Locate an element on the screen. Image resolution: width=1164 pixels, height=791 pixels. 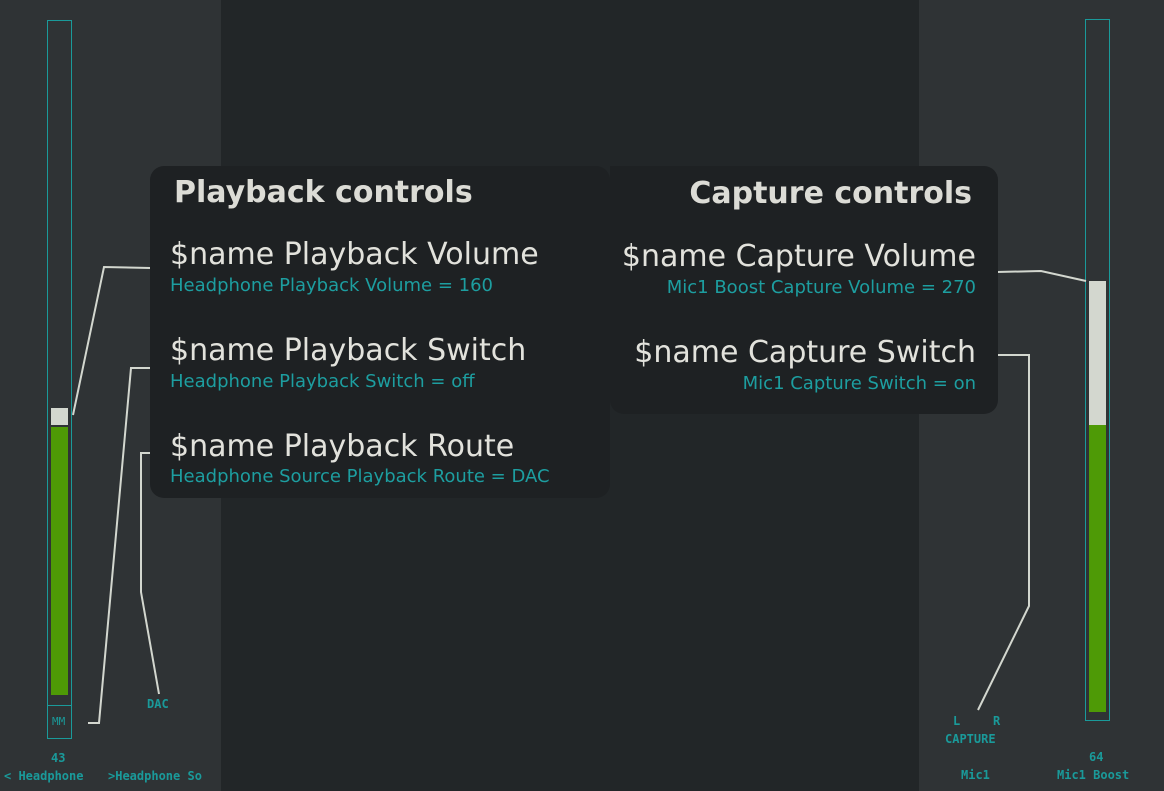
capture-switch-name: $name Capture Switch is located at coordinates (805, 352).